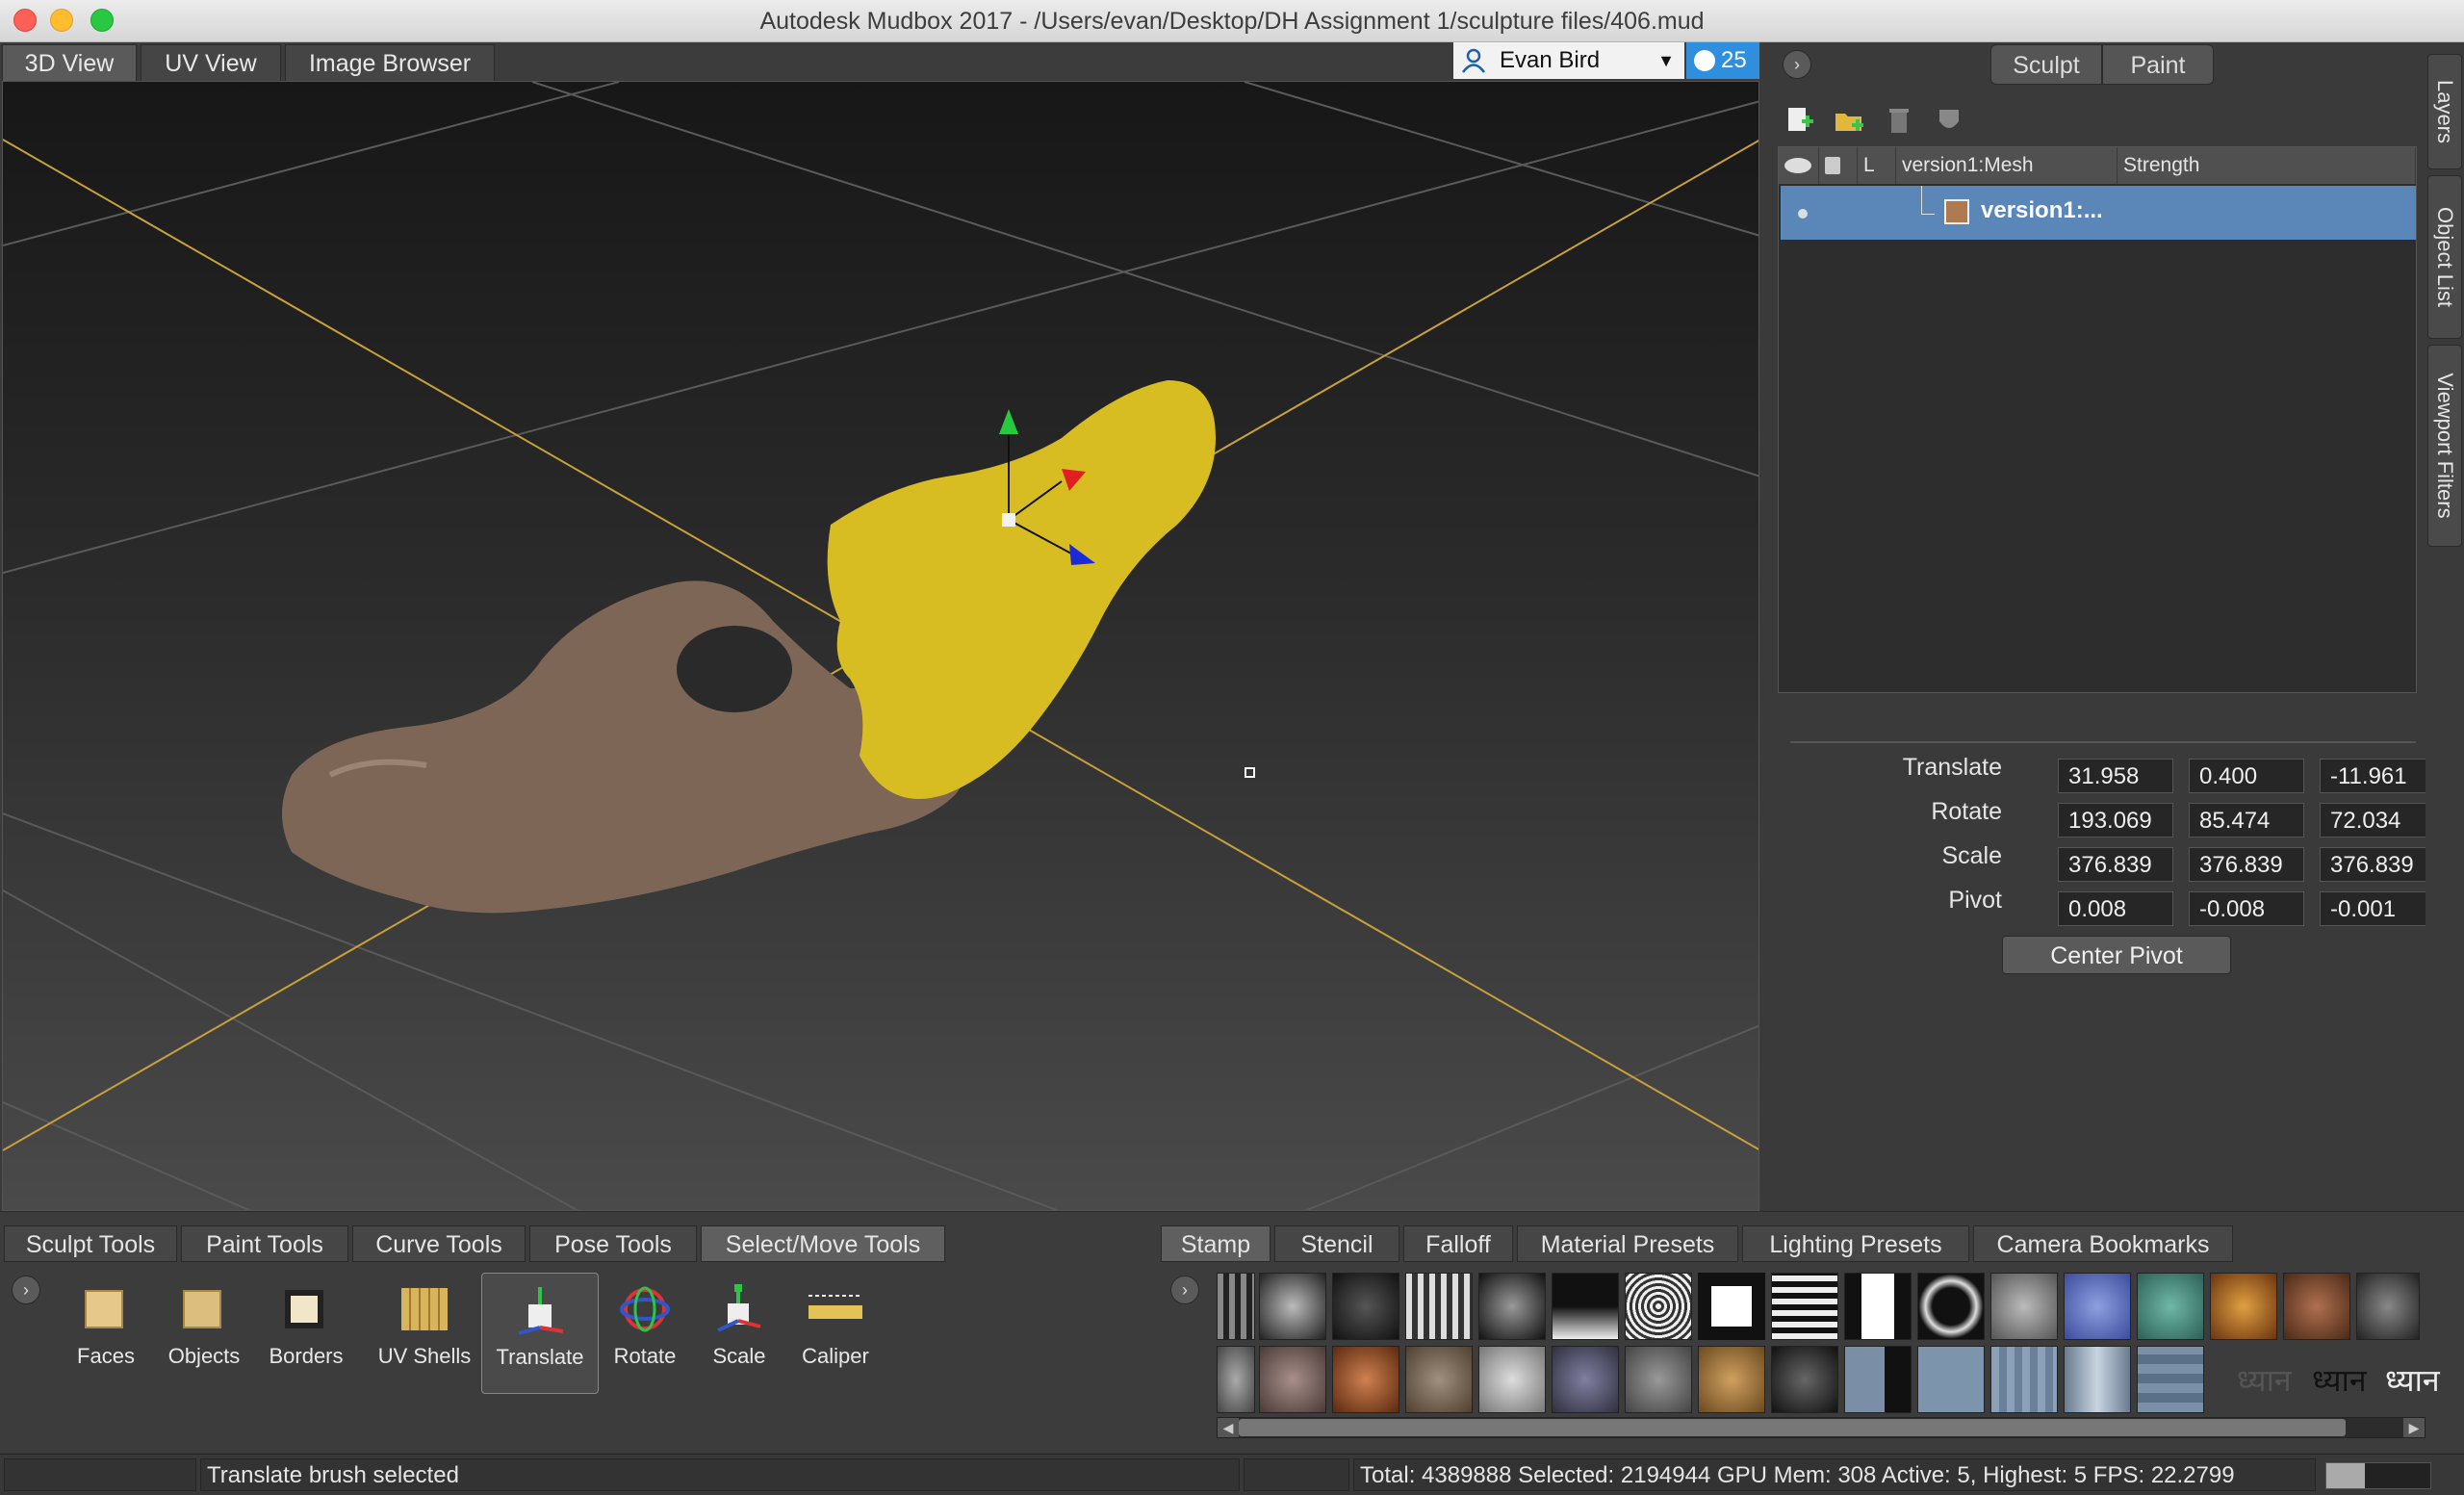  Describe the element at coordinates (106, 1330) in the screenshot. I see `faces-tool-button: Faces` at that location.